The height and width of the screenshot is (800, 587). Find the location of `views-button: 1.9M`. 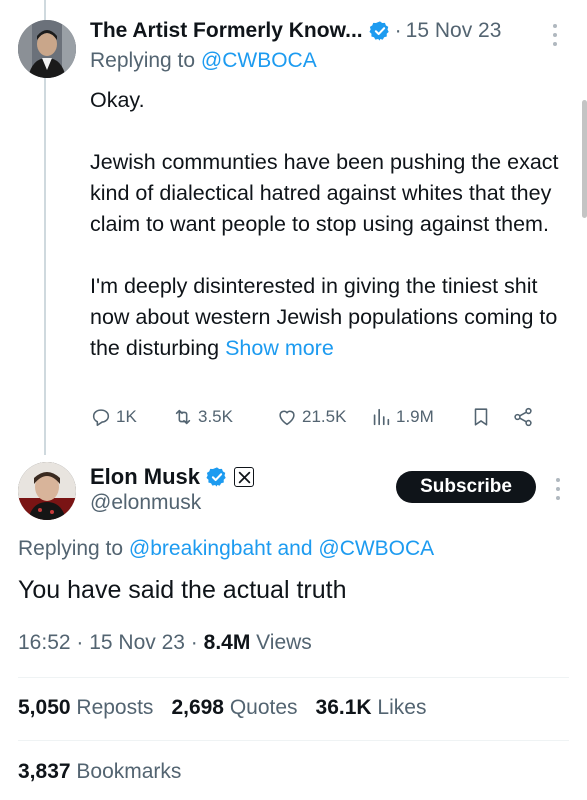

views-button: 1.9M is located at coordinates (420, 417).